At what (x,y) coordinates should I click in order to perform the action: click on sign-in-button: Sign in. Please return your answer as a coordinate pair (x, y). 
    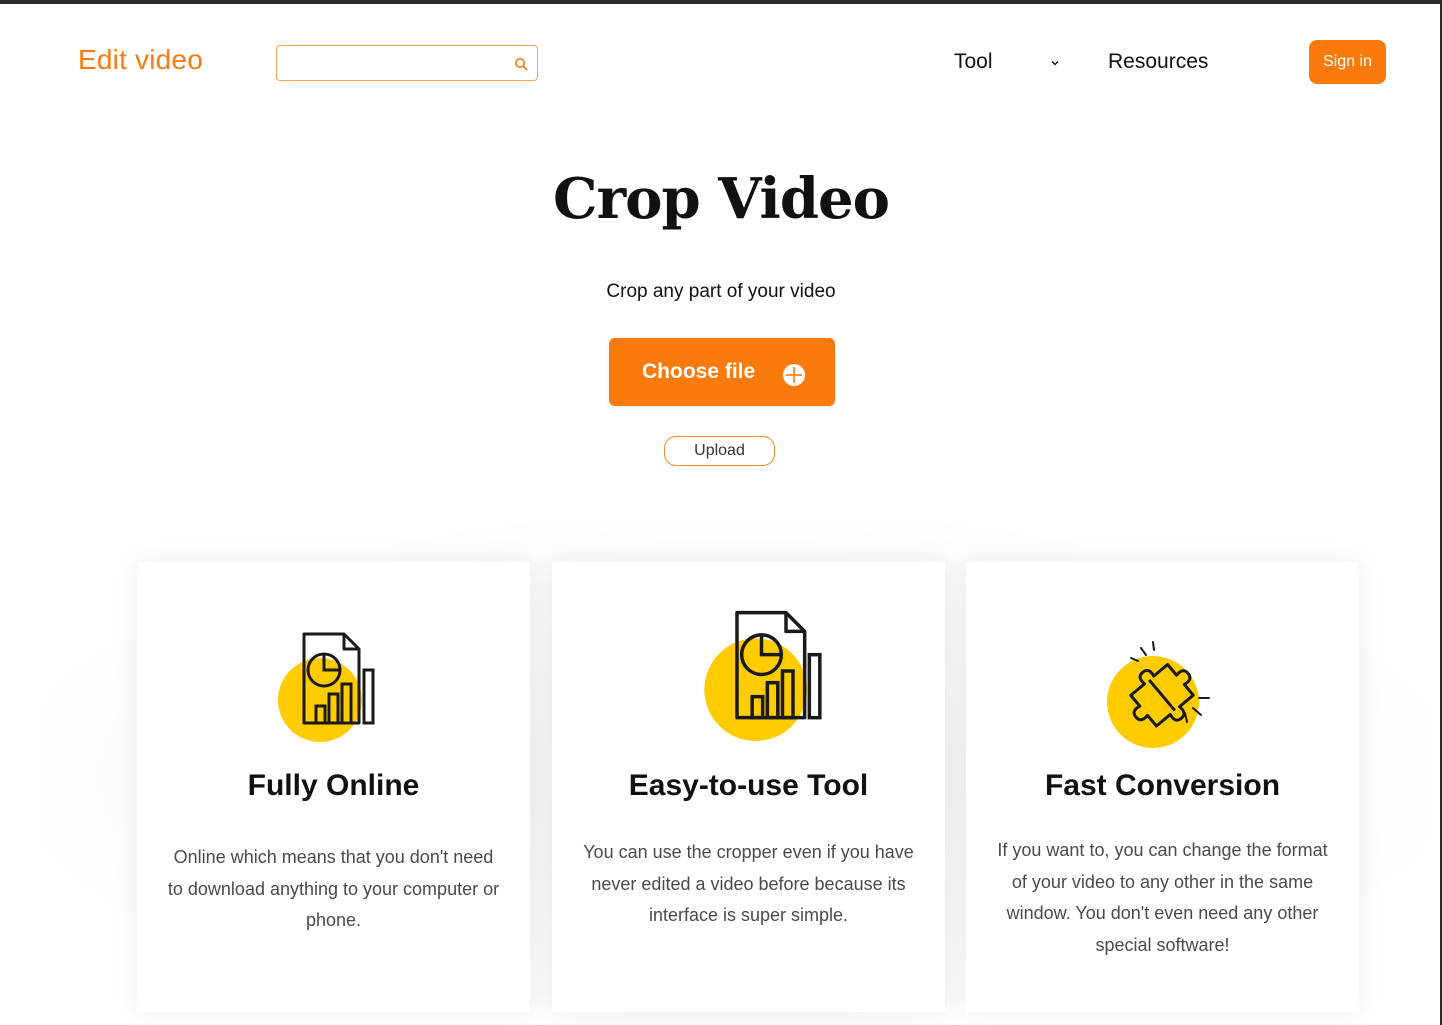
    Looking at the image, I should click on (1347, 62).